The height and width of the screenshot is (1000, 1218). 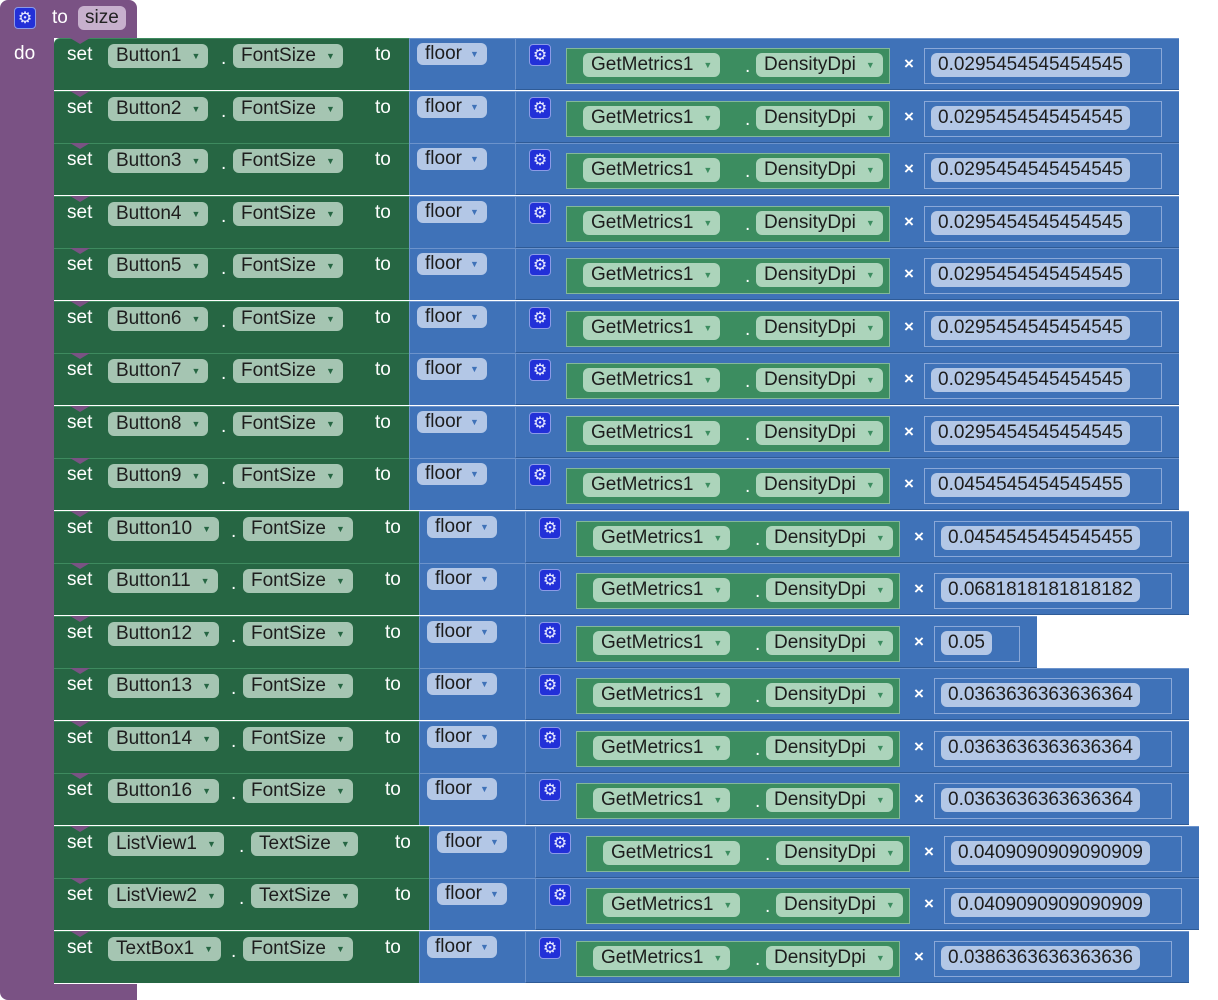 What do you see at coordinates (158, 108) in the screenshot?
I see `component-dropdown: Button2 ▼` at bounding box center [158, 108].